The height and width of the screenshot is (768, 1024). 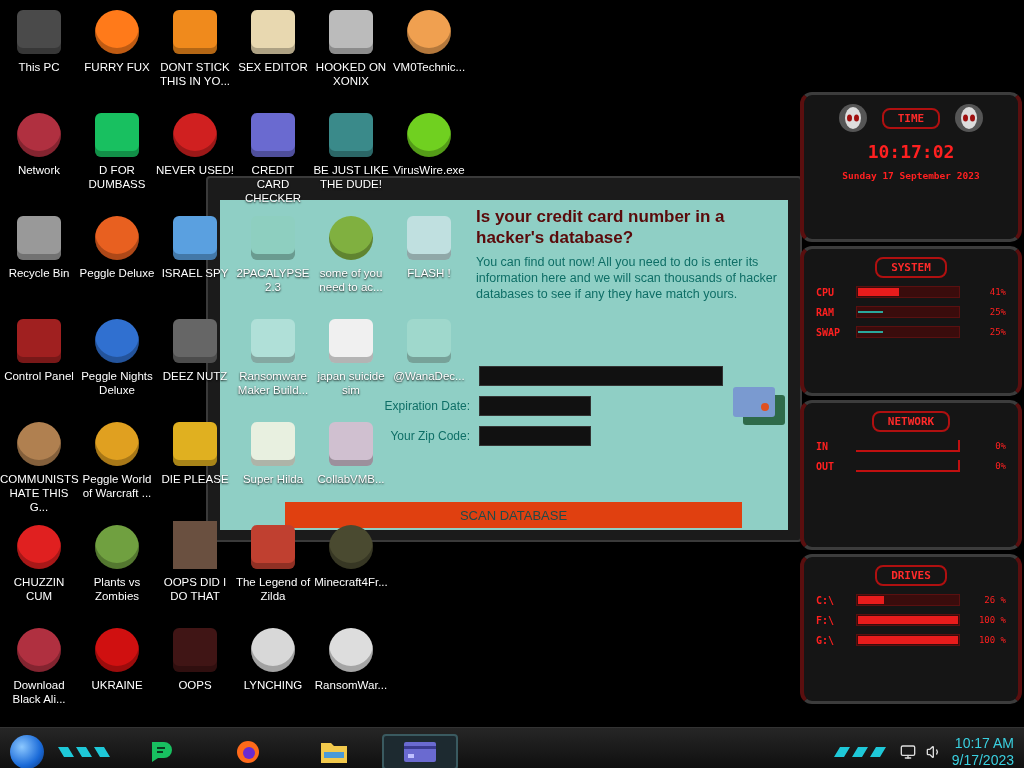 I want to click on desktop-icon-label: FURRY FUX, so click(x=117, y=67).